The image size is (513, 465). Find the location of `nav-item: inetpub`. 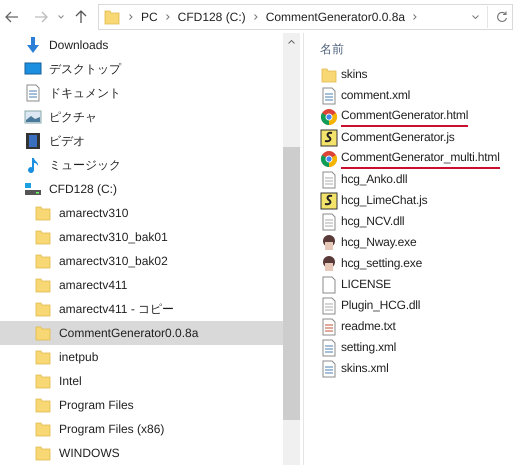

nav-item: inetpub is located at coordinates (141, 357).